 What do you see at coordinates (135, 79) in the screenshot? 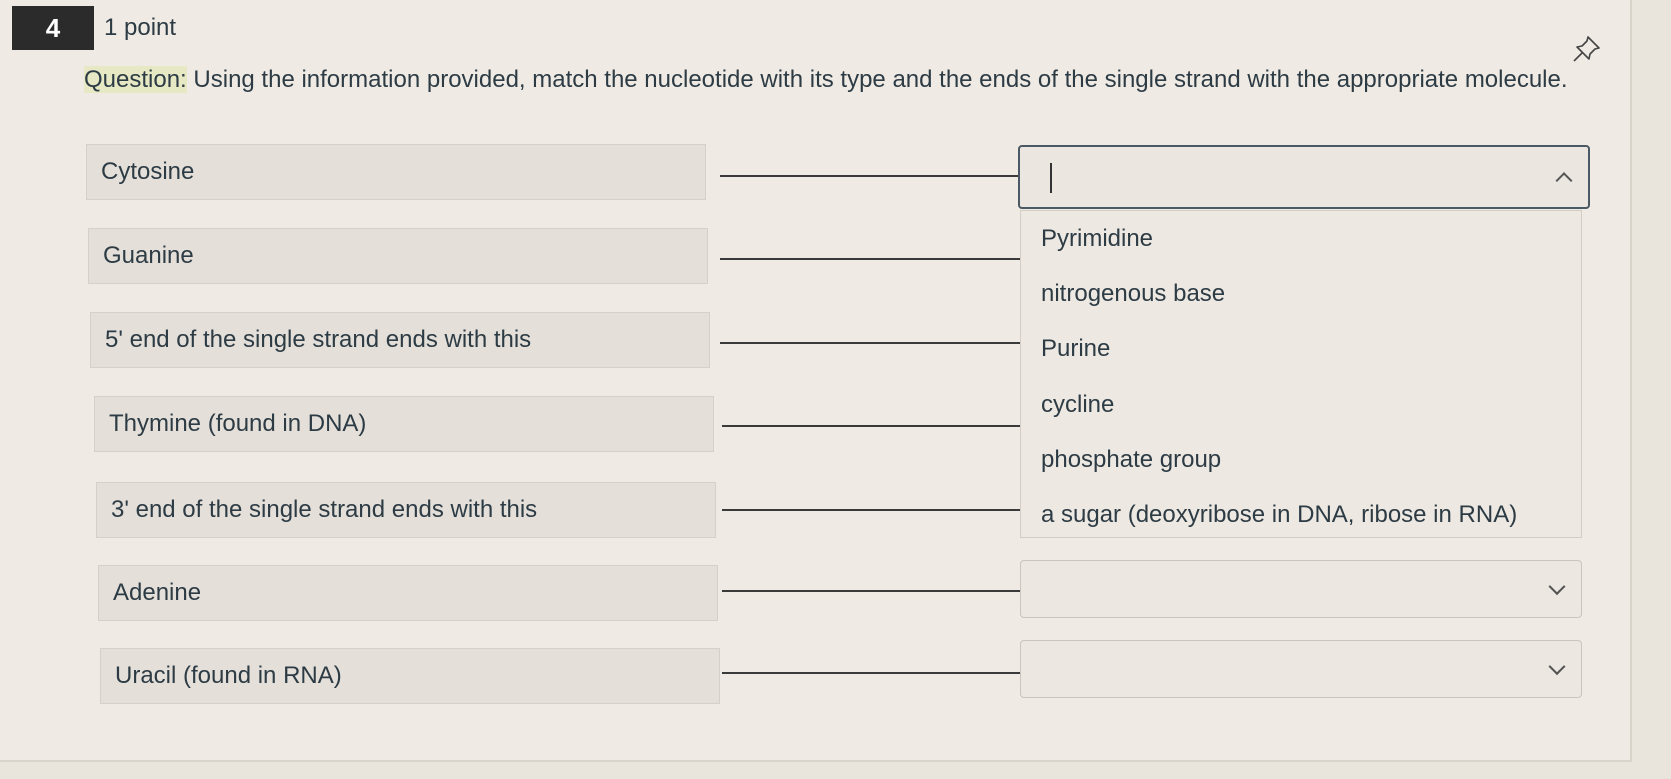
I see `question-label: Question:` at bounding box center [135, 79].